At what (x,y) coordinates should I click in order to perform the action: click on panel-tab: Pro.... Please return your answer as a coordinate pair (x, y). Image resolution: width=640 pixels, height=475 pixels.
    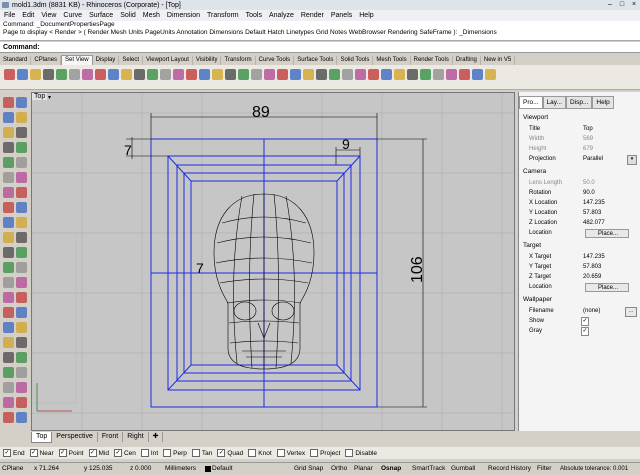
    Looking at the image, I should click on (531, 102).